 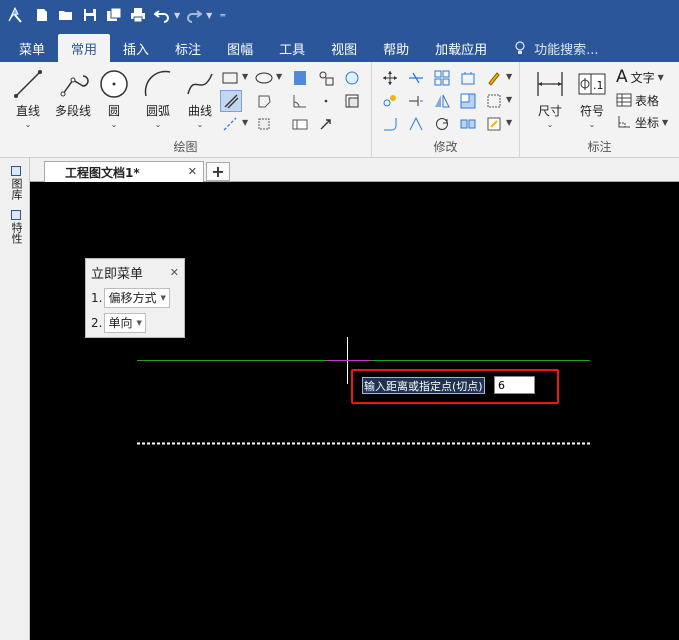 What do you see at coordinates (16, 183) in the screenshot?
I see `side-tab-library: 图库` at bounding box center [16, 183].